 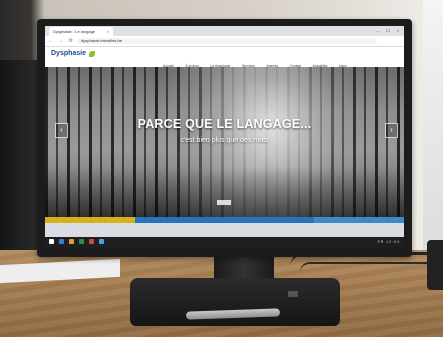 What do you see at coordinates (435, 265) in the screenshot?
I see `speaker` at bounding box center [435, 265].